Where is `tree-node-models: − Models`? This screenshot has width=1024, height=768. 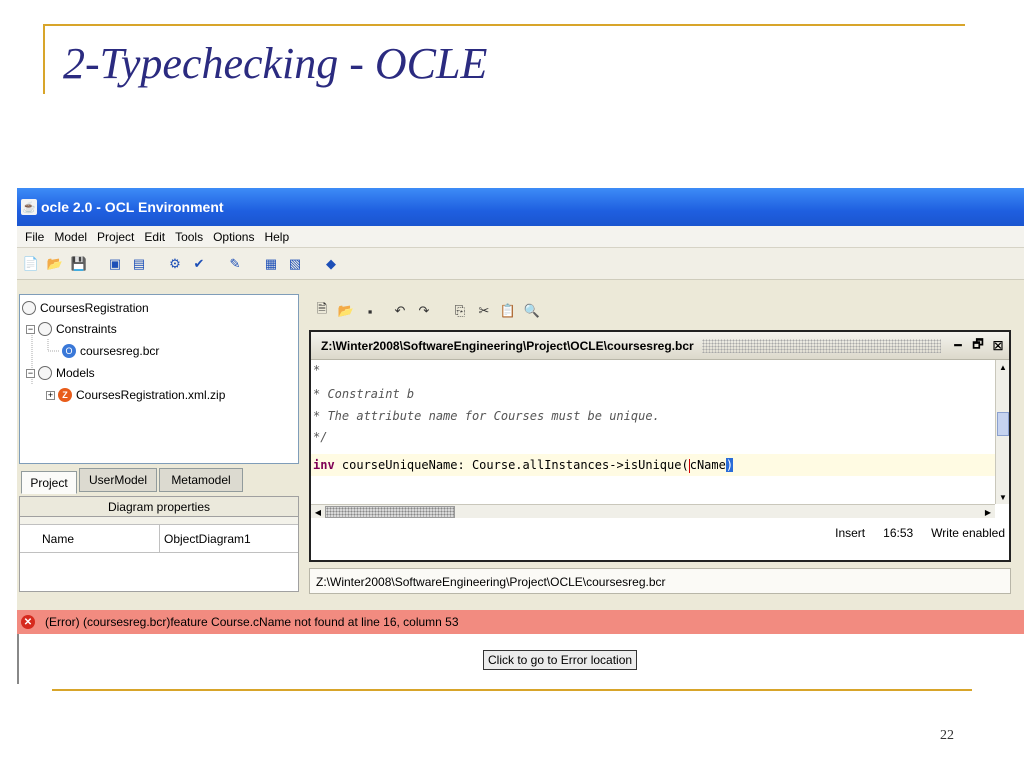 tree-node-models: − Models is located at coordinates (60, 373).